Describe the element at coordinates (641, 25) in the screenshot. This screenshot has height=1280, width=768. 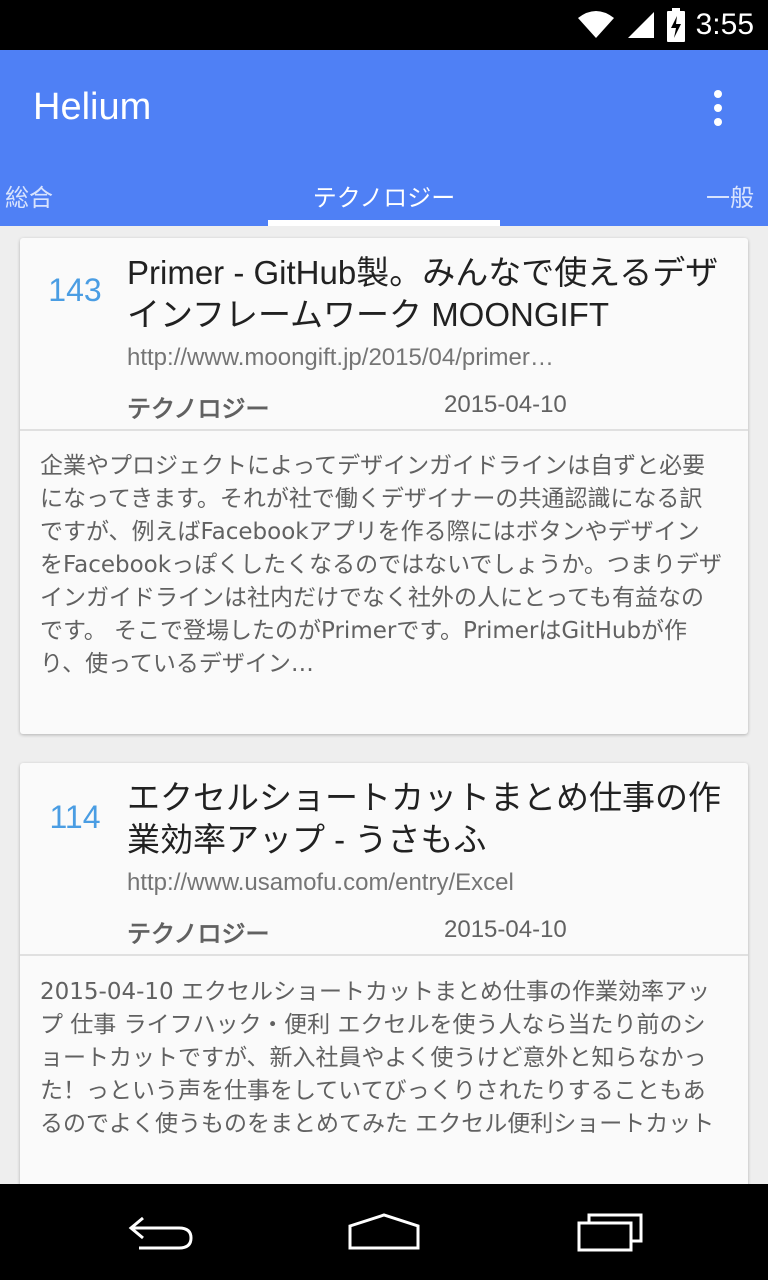
I see `cell-signal-icon` at that location.